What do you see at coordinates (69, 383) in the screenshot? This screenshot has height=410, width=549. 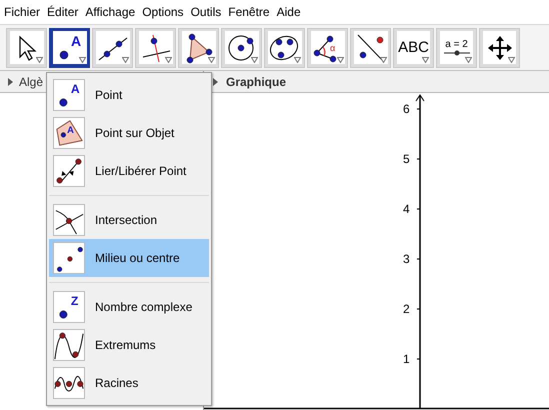 I see `roots-tool-icon` at bounding box center [69, 383].